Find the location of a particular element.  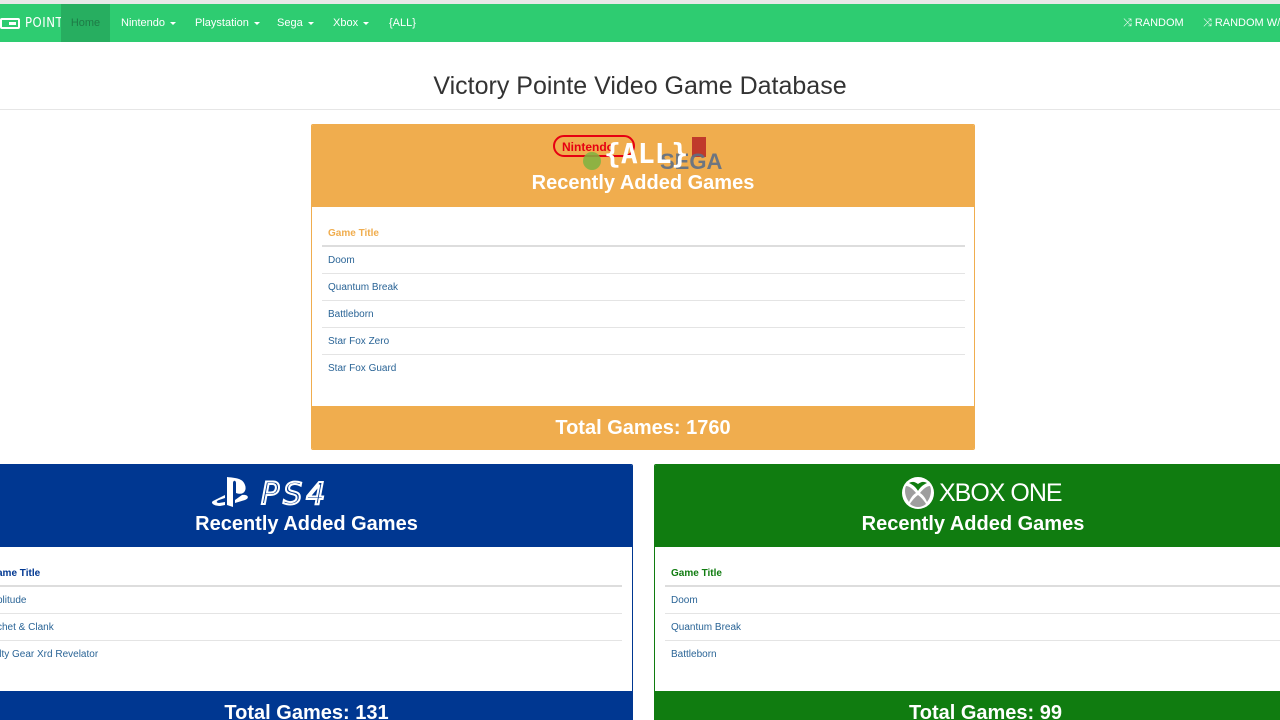

panel-xbox-title: Recently Added Games is located at coordinates (973, 524).